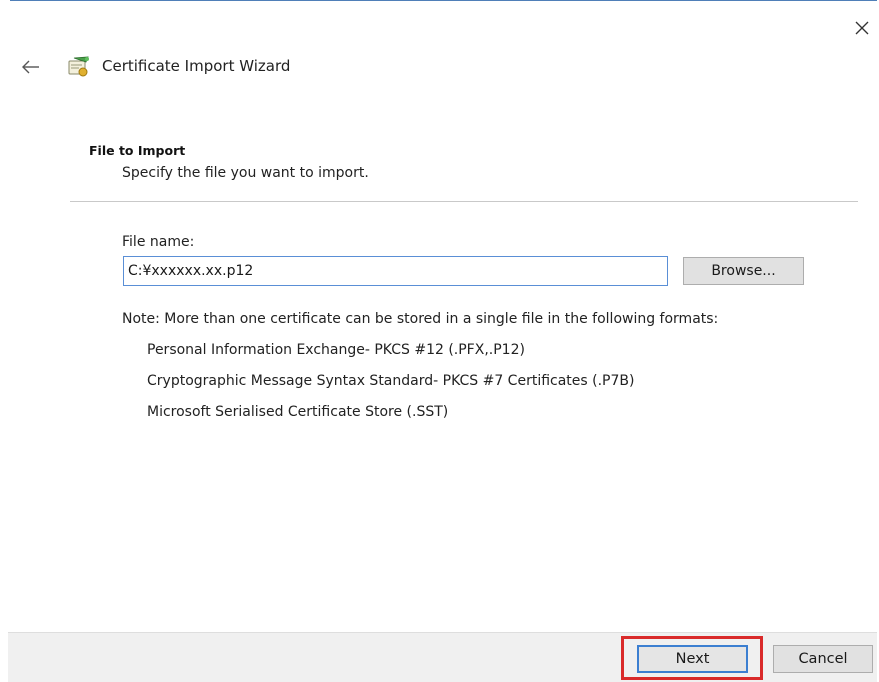 Image resolution: width=879 pixels, height=682 pixels. What do you see at coordinates (78, 66) in the screenshot?
I see `certificate-wizard-icon` at bounding box center [78, 66].